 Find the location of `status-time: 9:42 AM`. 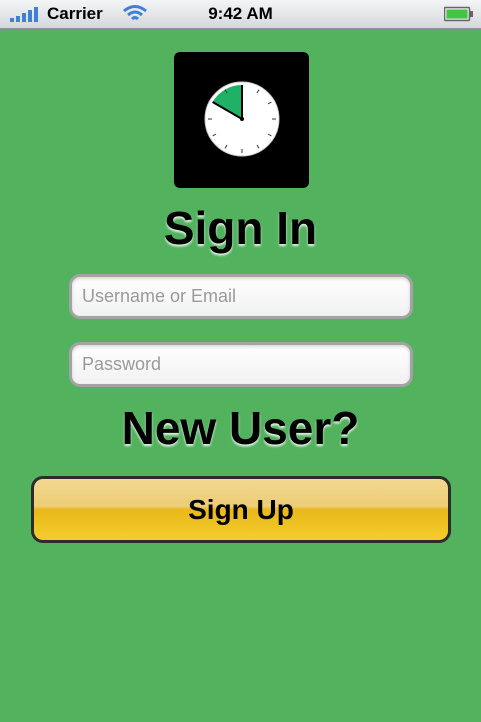

status-time: 9:42 AM is located at coordinates (240, 13).